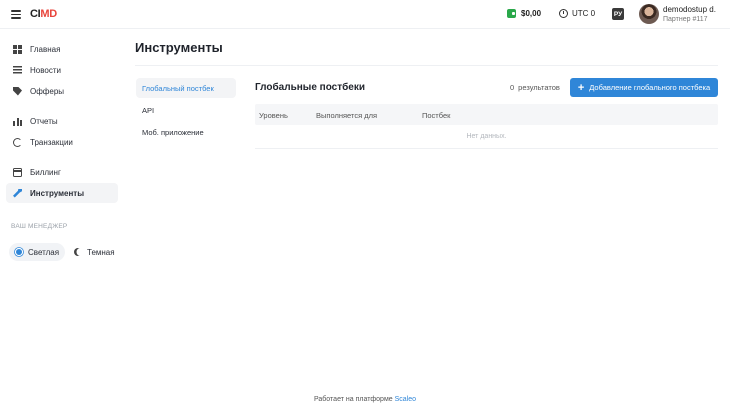  Describe the element at coordinates (186, 132) in the screenshot. I see `subnav-mobile-app: Моб. приложение` at that location.